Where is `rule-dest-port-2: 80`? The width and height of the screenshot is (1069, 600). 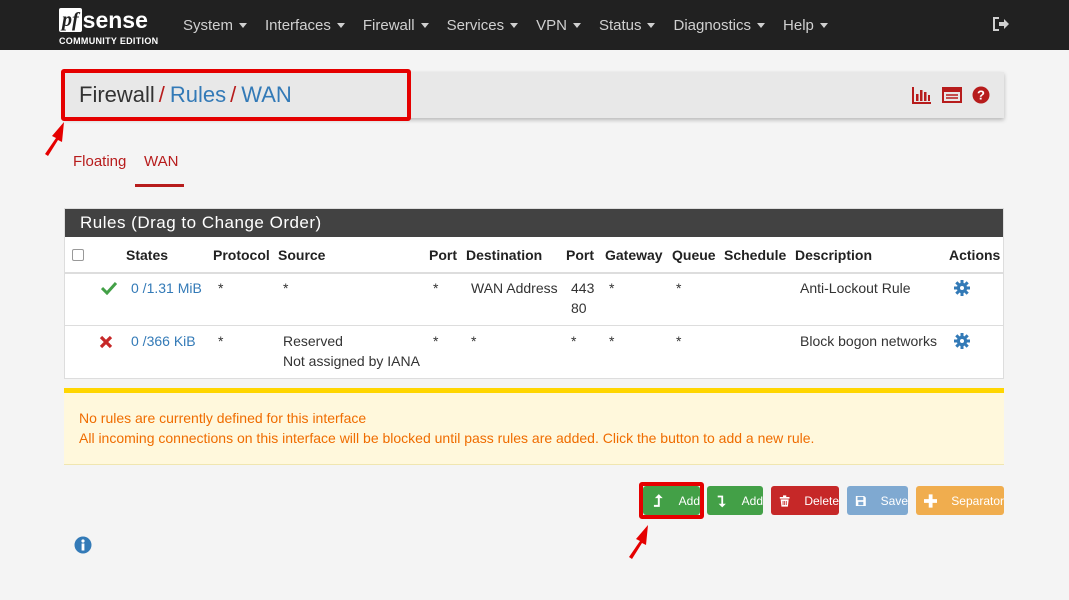
rule-dest-port-2: 80 is located at coordinates (579, 308).